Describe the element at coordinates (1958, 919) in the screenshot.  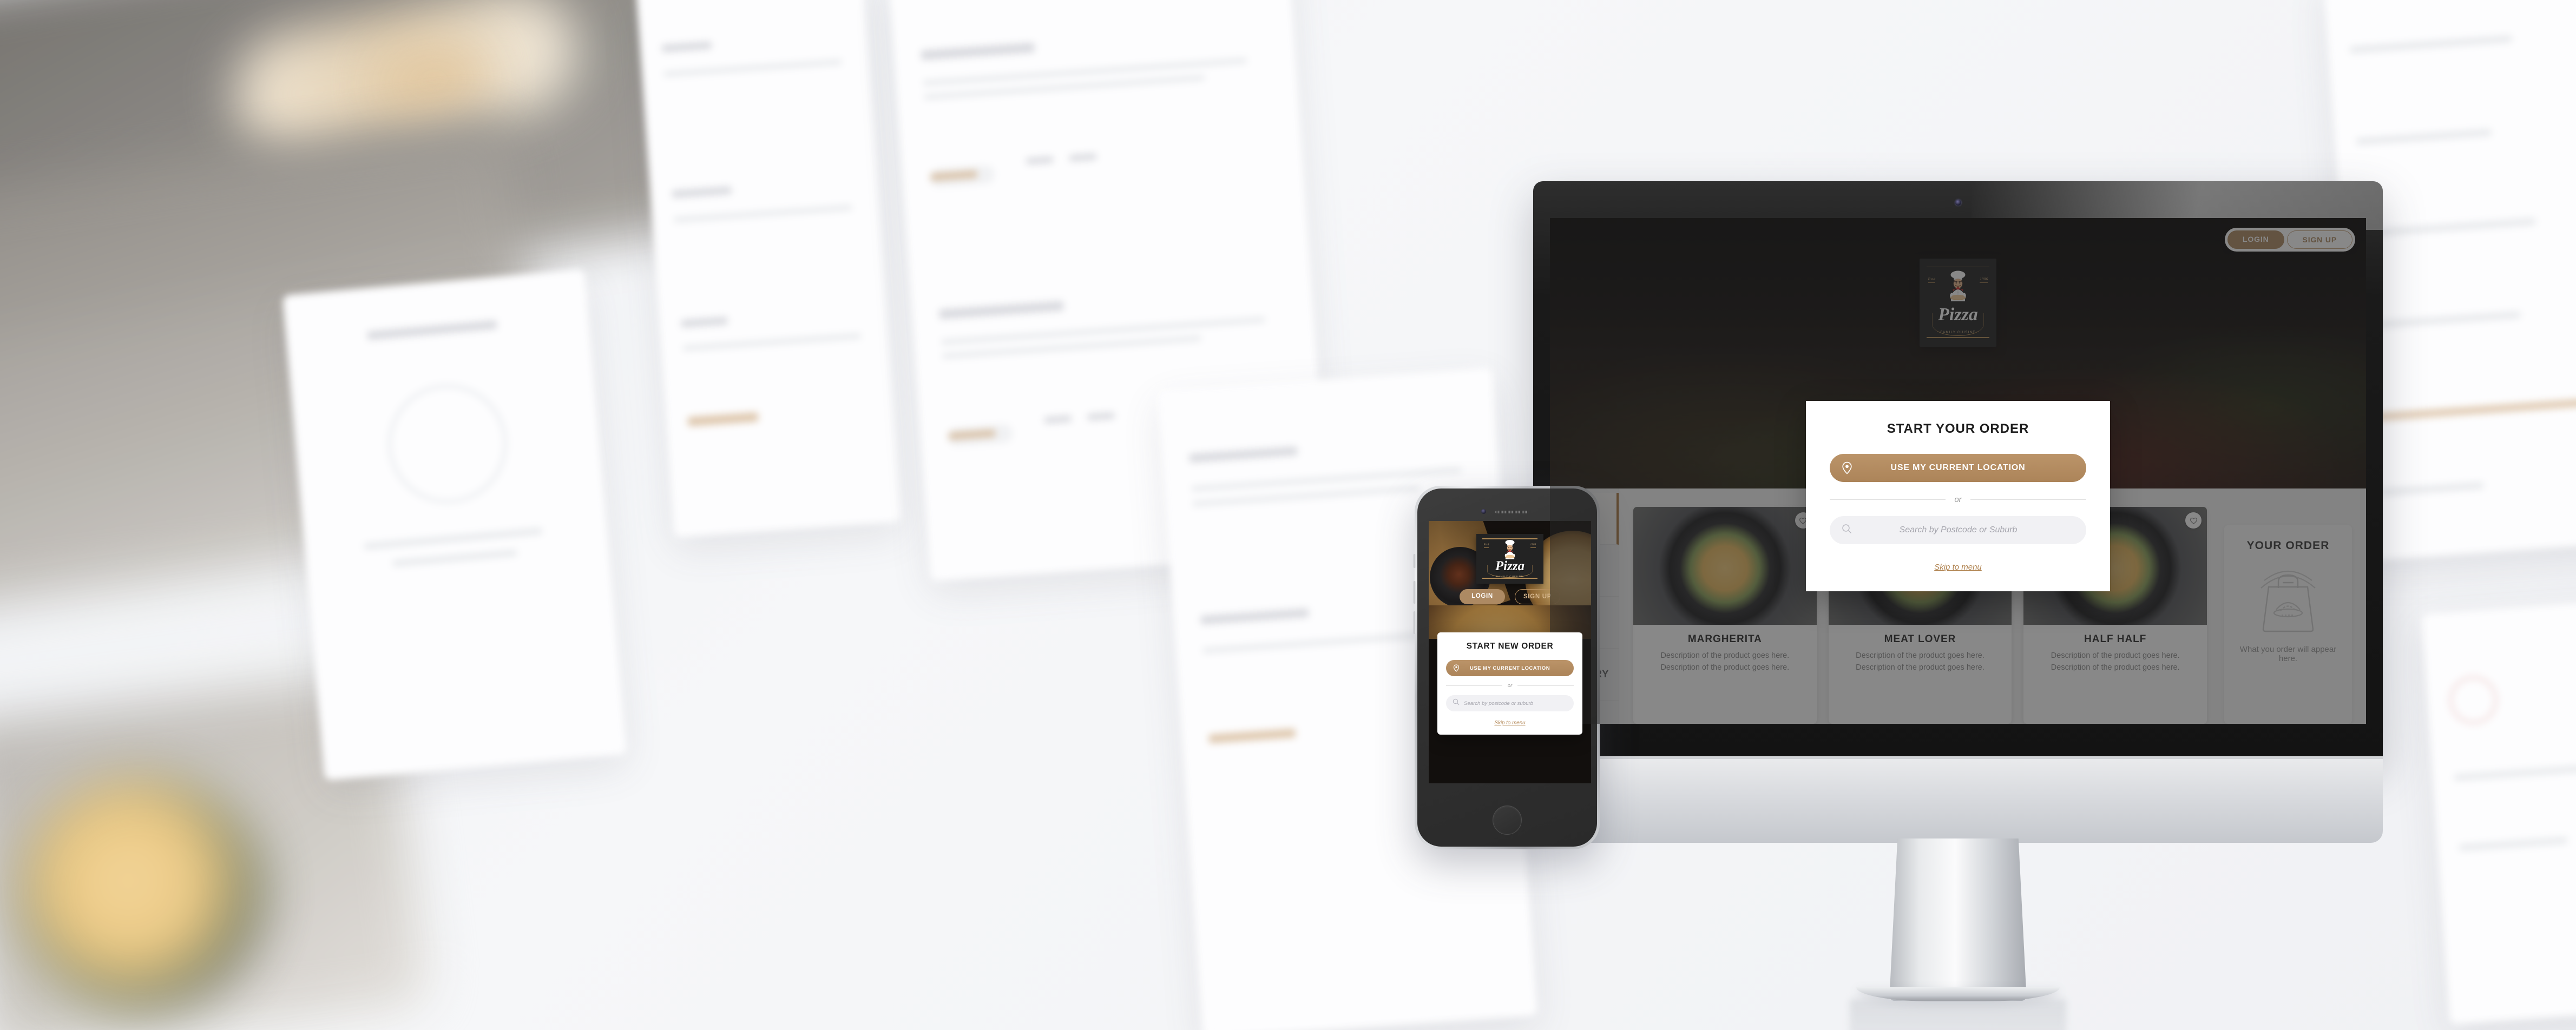
I see `monitor-stand-neck` at that location.